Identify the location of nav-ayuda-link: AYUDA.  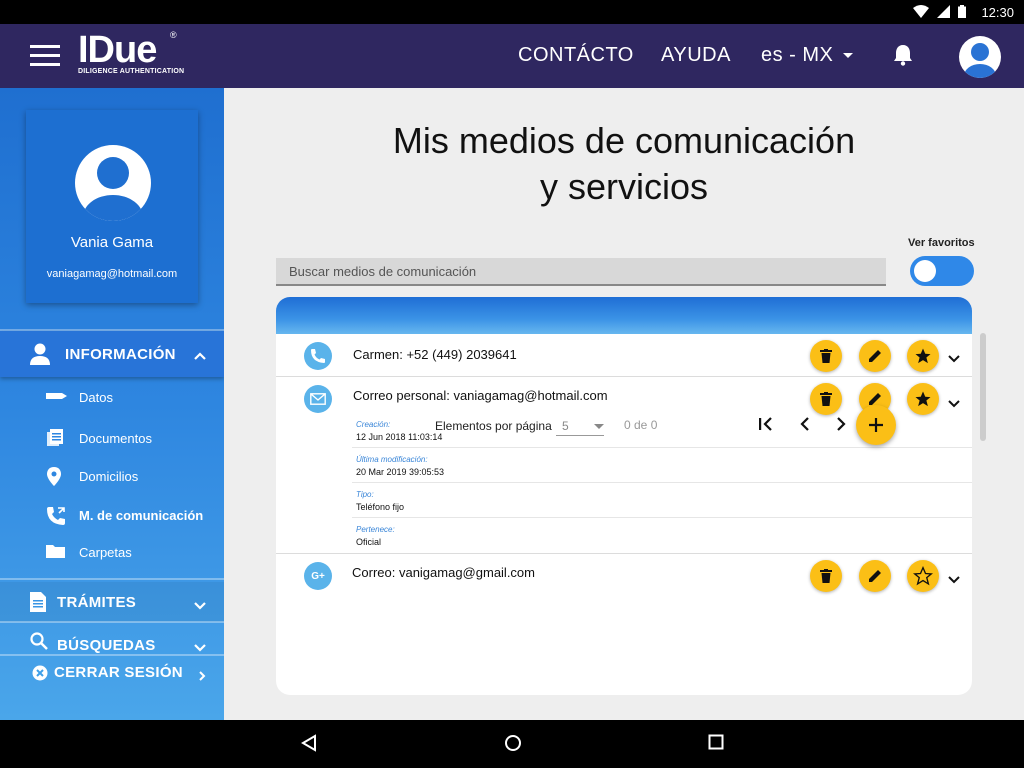
(696, 55).